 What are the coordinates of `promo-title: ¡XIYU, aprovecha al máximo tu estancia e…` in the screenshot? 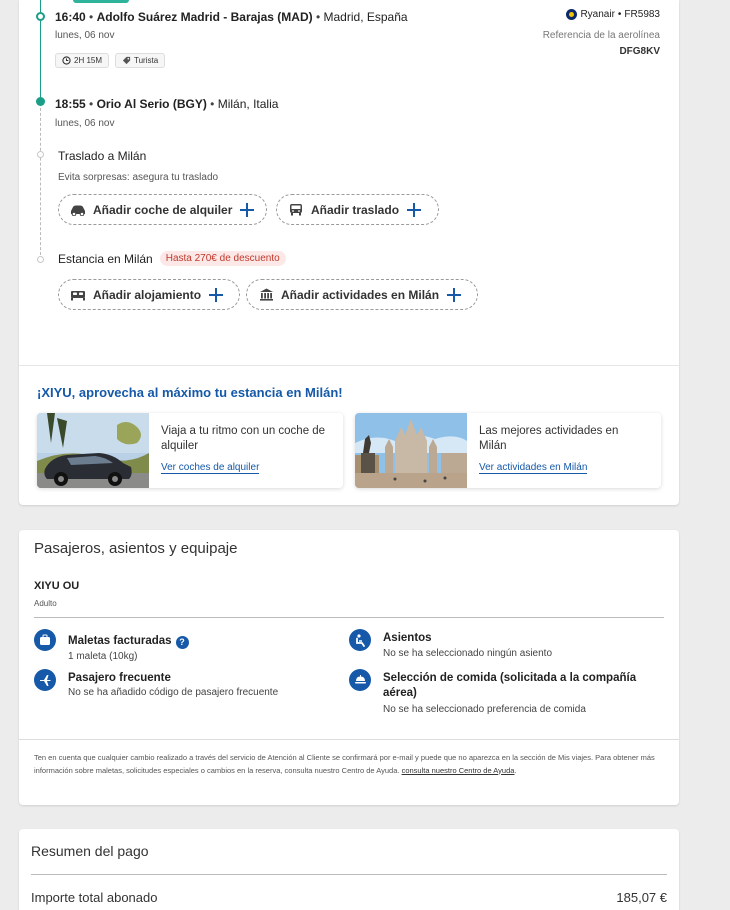 It's located at (190, 392).